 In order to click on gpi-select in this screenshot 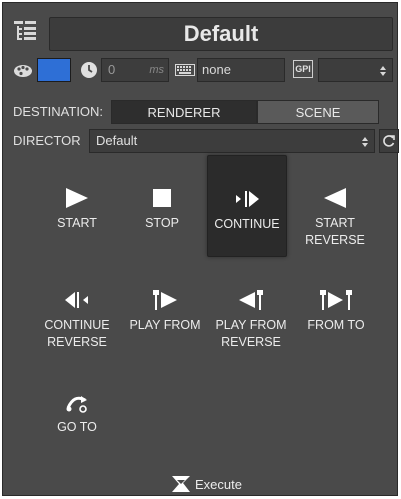, I will do `click(355, 70)`.